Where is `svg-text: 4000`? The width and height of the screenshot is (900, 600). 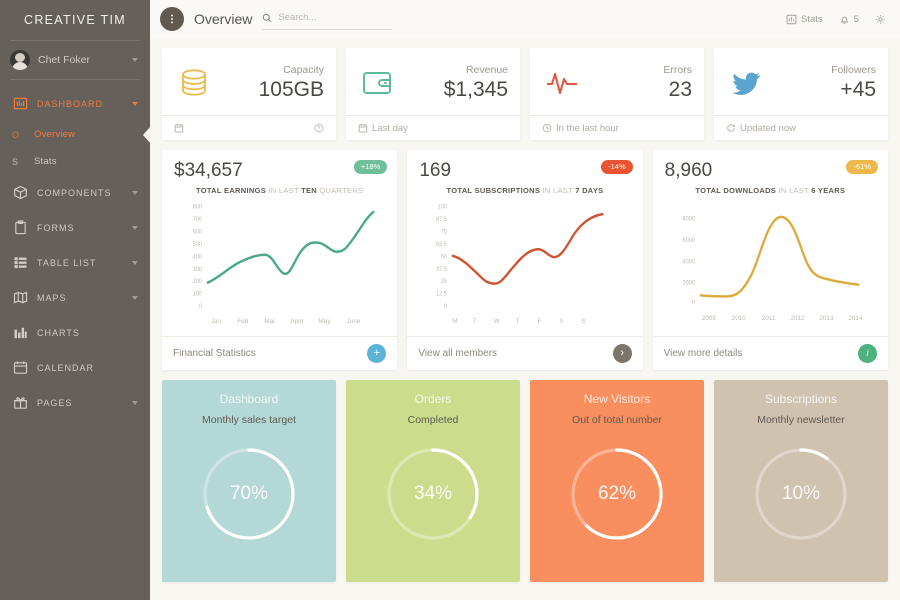 svg-text: 4000 is located at coordinates (688, 262).